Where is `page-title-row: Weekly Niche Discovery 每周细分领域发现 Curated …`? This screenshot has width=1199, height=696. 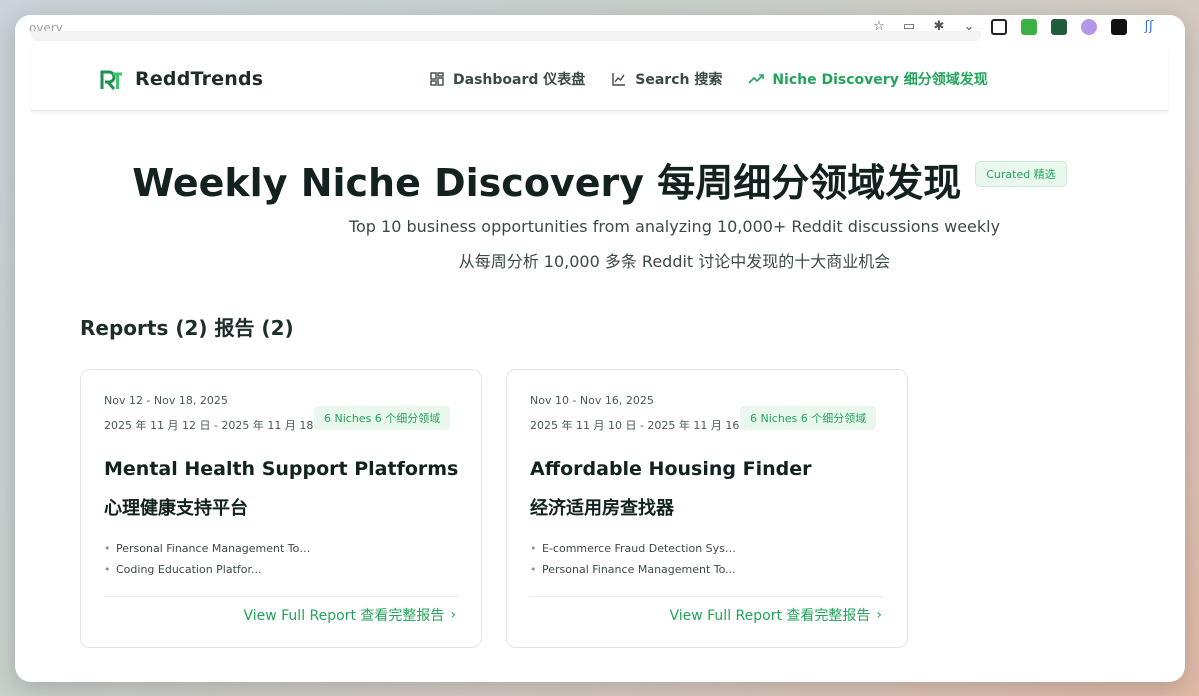 page-title-row: Weekly Niche Discovery 每周细分领域发现 Curated … is located at coordinates (599, 179).